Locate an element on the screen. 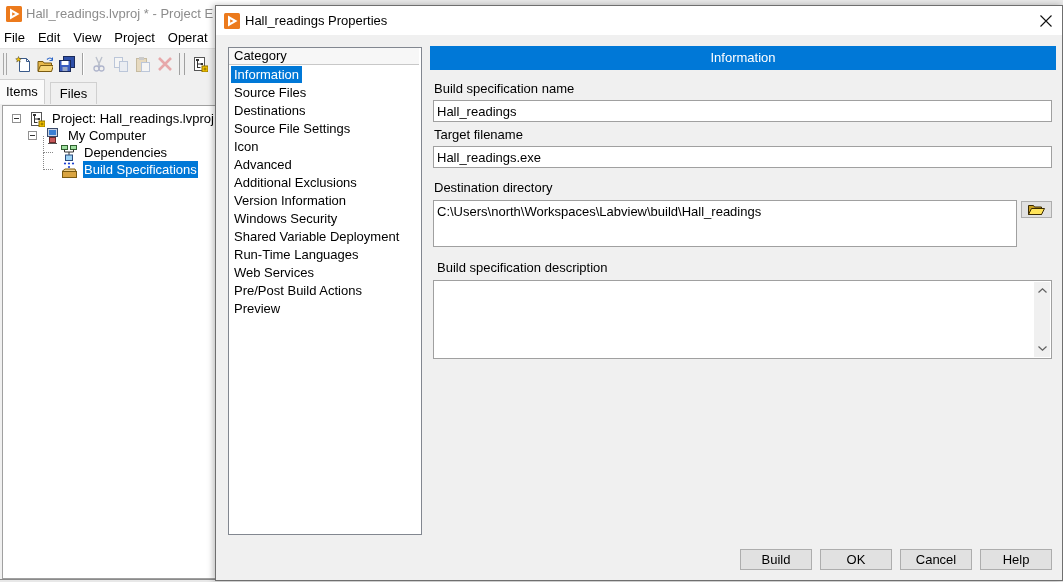  category-item: Source File Settings is located at coordinates (292, 128).